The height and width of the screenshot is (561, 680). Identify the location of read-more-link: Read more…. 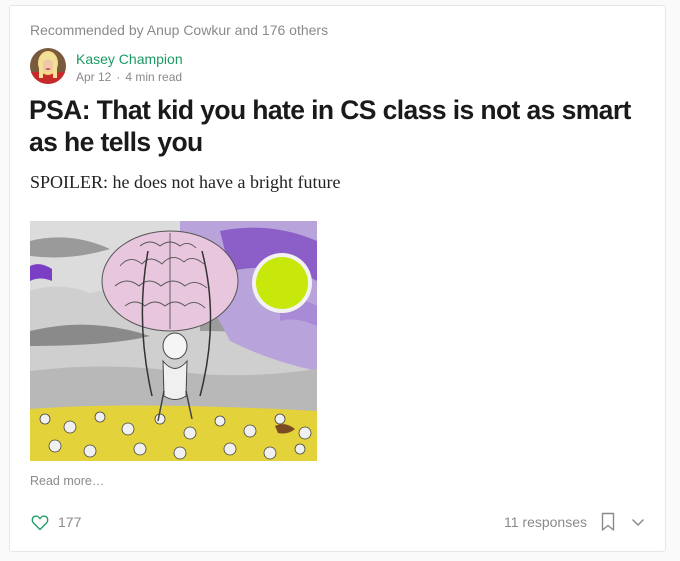
(67, 481).